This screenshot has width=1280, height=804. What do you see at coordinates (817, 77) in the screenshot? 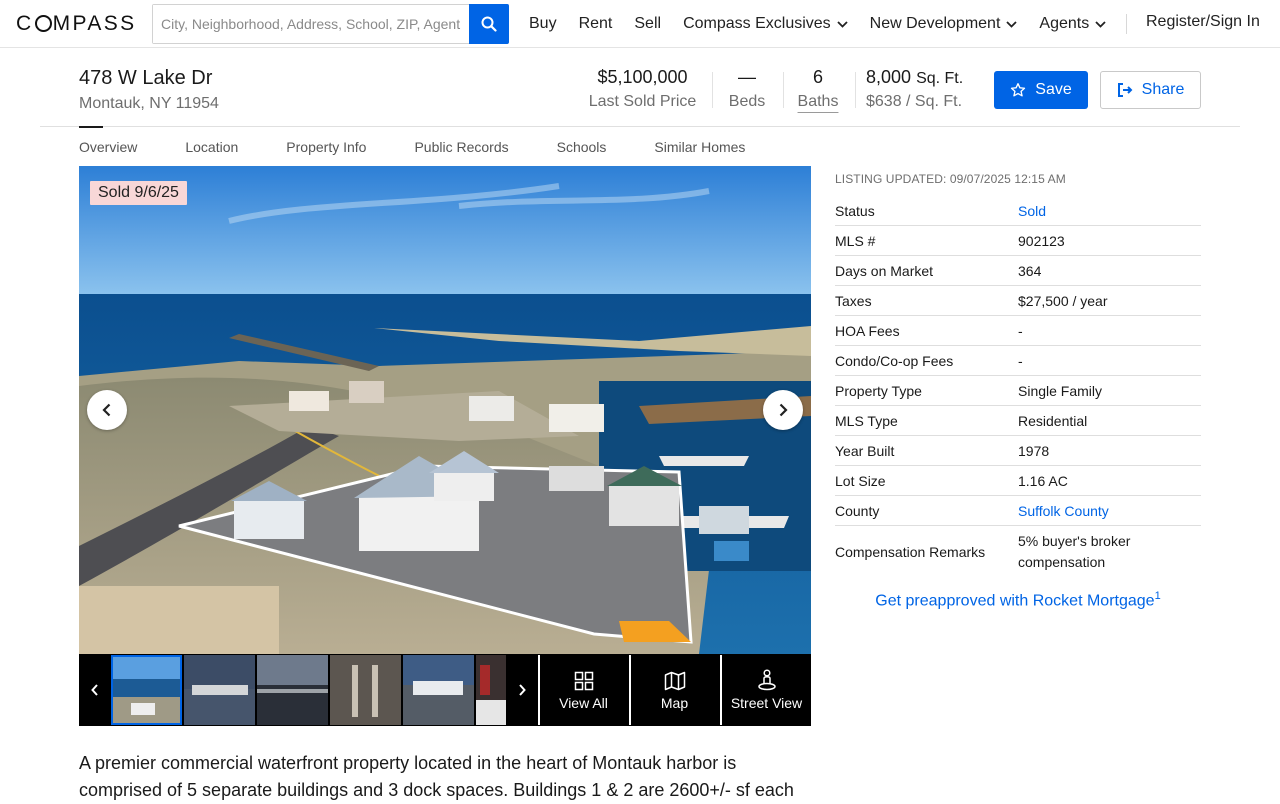
I see `baths-value: 6` at bounding box center [817, 77].